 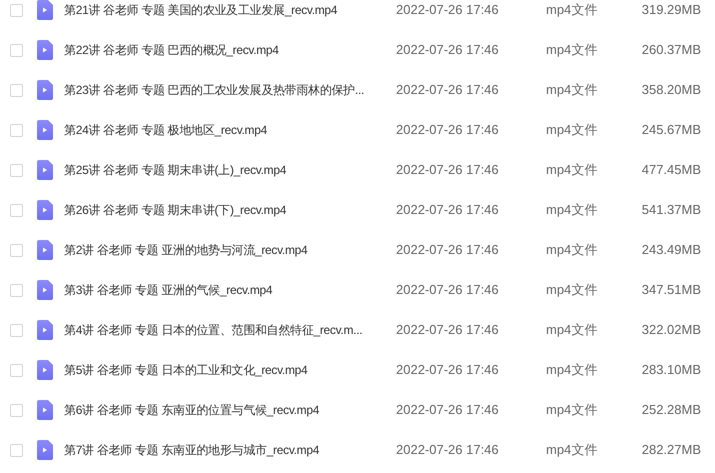 What do you see at coordinates (670, 370) in the screenshot?
I see `file-size: 283.10MB` at bounding box center [670, 370].